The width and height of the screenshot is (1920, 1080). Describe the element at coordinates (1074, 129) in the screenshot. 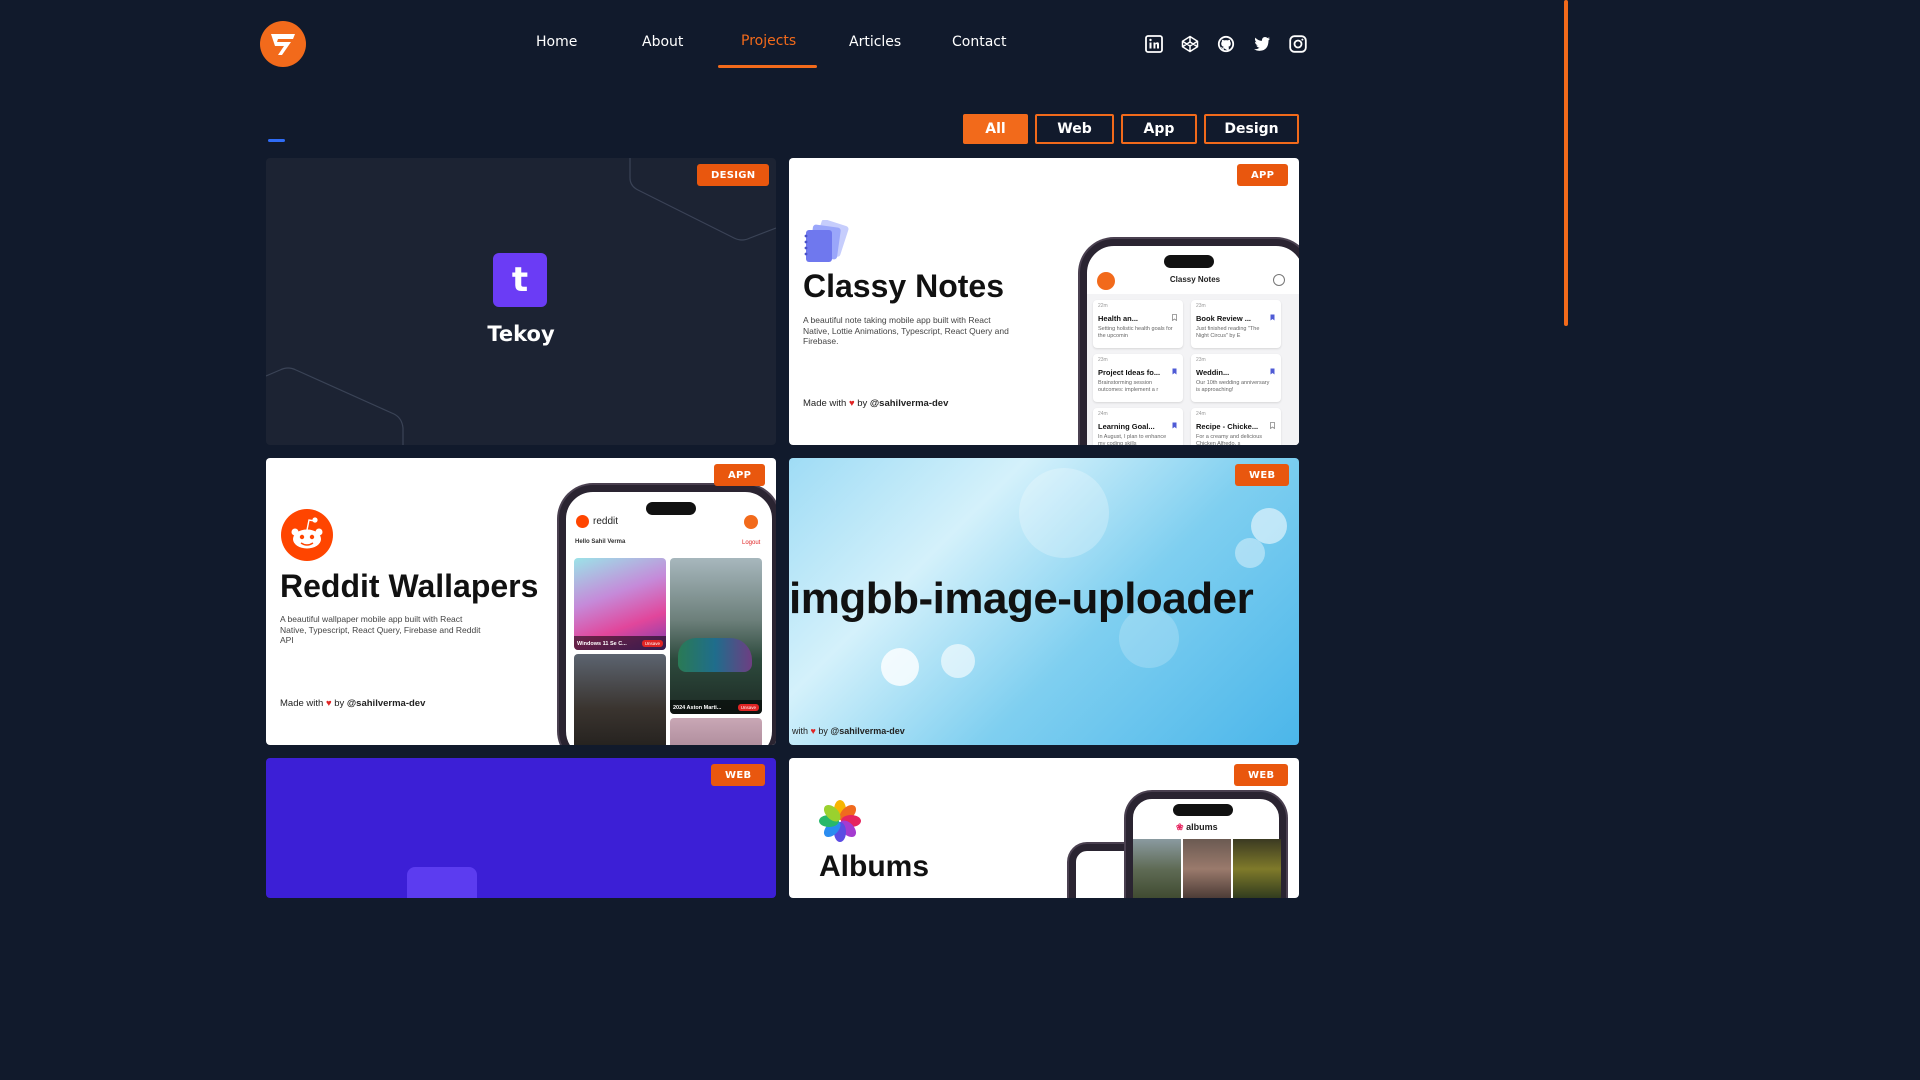

I see `filter-web-button: Web` at that location.